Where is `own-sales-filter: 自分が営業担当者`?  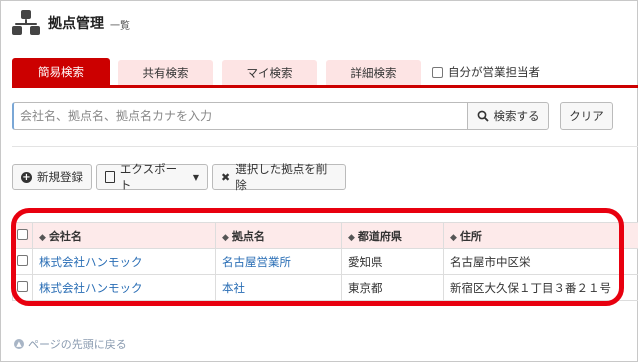 own-sales-filter: 自分が営業担当者 is located at coordinates (486, 72).